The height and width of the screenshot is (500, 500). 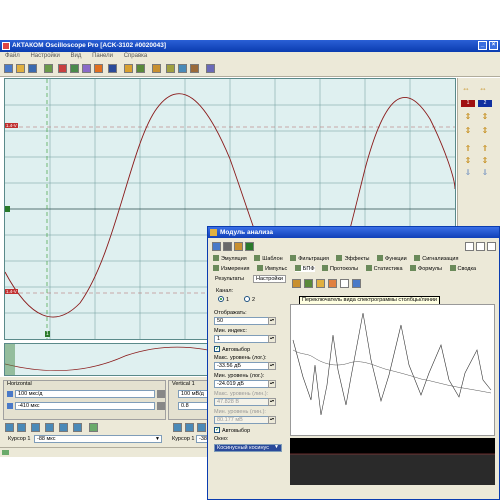 I want to click on ch1-move-up-icon: ⇑, so click(x=468, y=148).